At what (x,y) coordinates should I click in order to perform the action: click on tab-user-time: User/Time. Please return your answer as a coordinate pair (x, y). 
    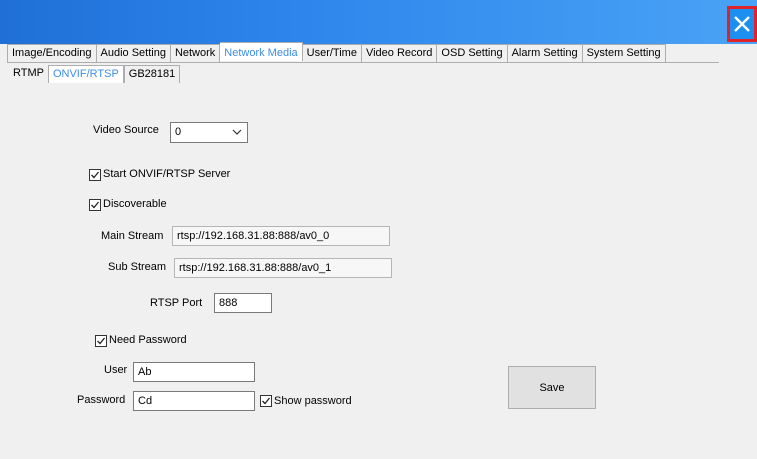
    Looking at the image, I should click on (332, 53).